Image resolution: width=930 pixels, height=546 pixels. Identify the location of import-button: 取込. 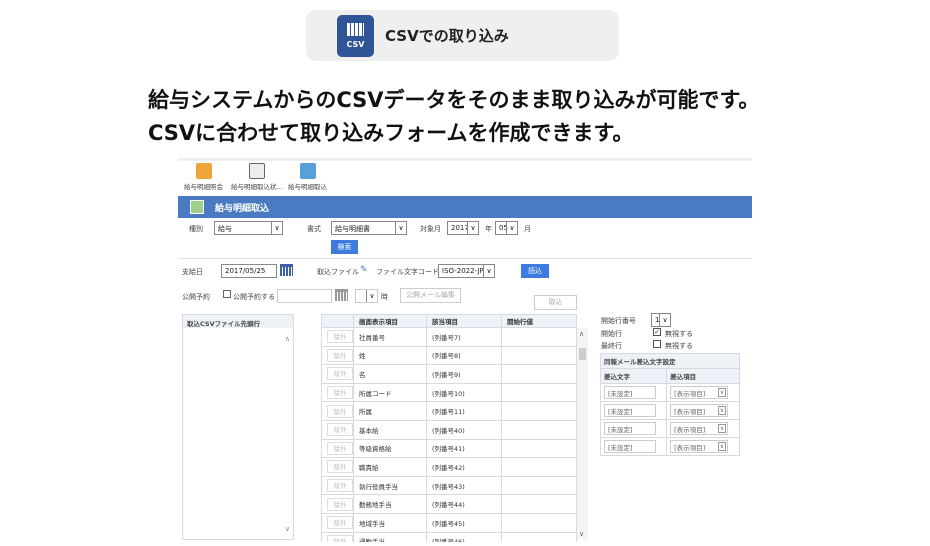
(555, 302).